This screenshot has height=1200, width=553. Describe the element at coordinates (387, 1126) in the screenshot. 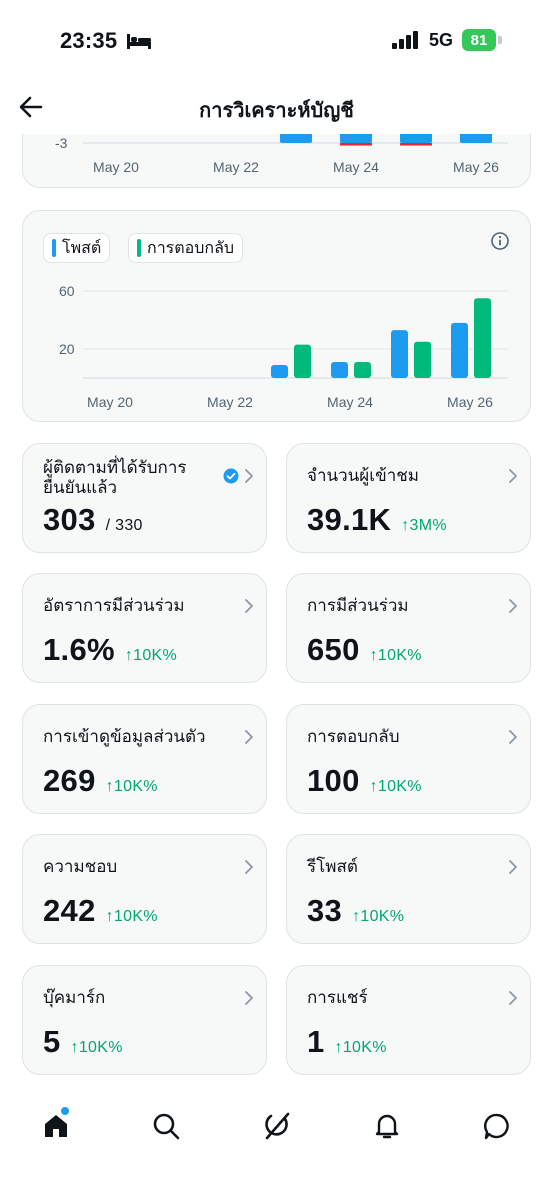

I see `bell-icon` at that location.